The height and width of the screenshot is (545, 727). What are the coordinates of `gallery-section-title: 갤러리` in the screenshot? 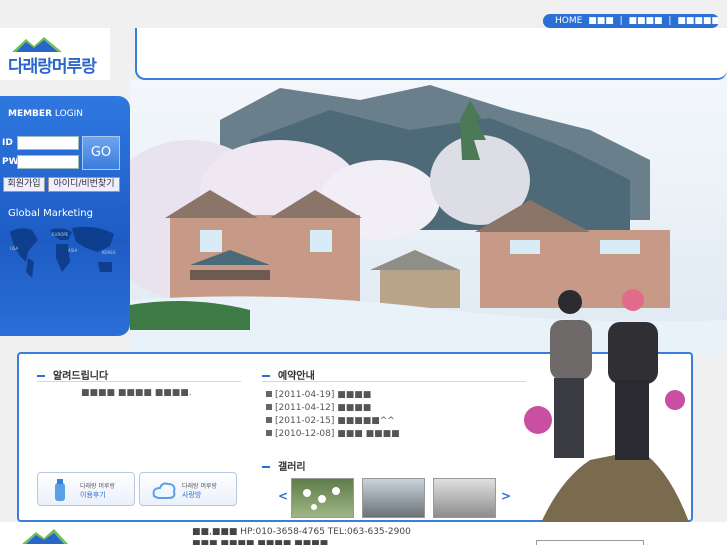 It's located at (284, 465).